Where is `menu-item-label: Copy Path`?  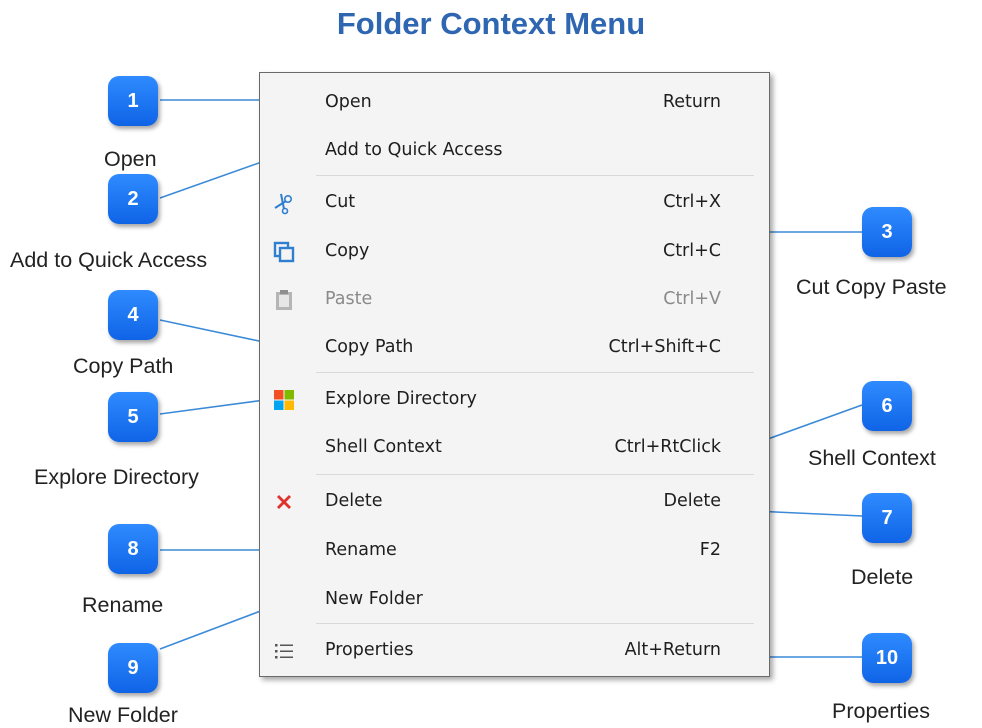 menu-item-label: Copy Path is located at coordinates (369, 347).